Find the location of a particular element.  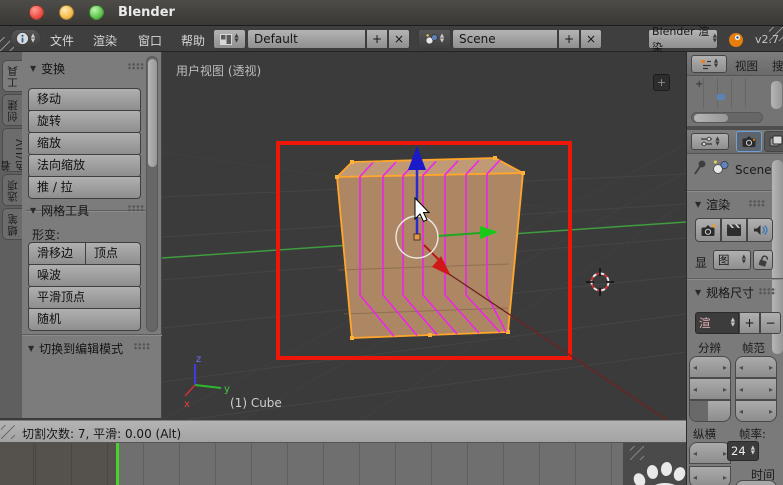

layout-name-field: Default is located at coordinates (306, 39).